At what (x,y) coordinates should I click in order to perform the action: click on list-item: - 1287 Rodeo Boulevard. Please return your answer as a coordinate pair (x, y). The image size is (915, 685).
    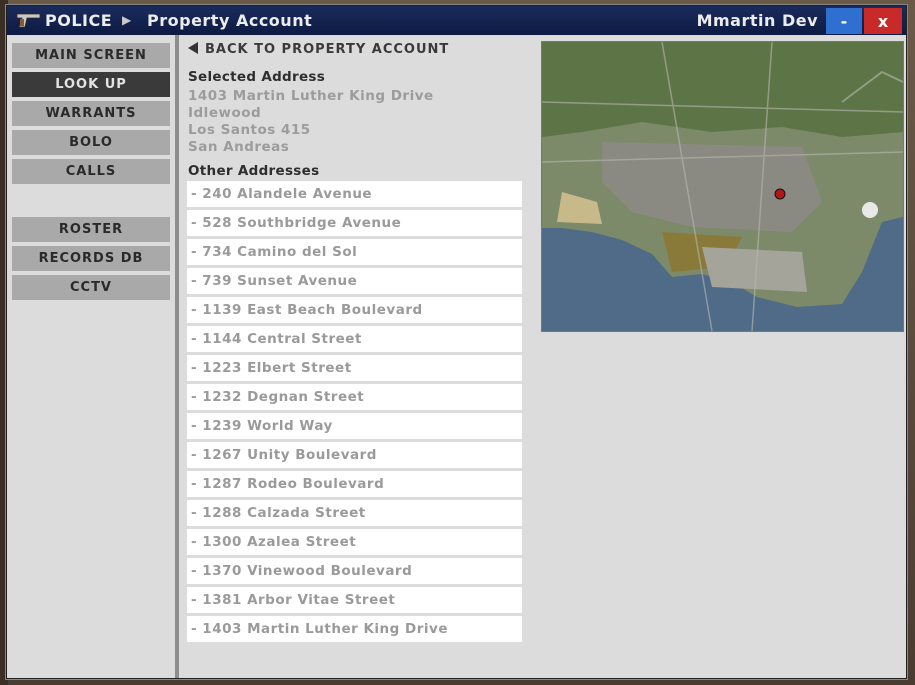
    Looking at the image, I should click on (354, 484).